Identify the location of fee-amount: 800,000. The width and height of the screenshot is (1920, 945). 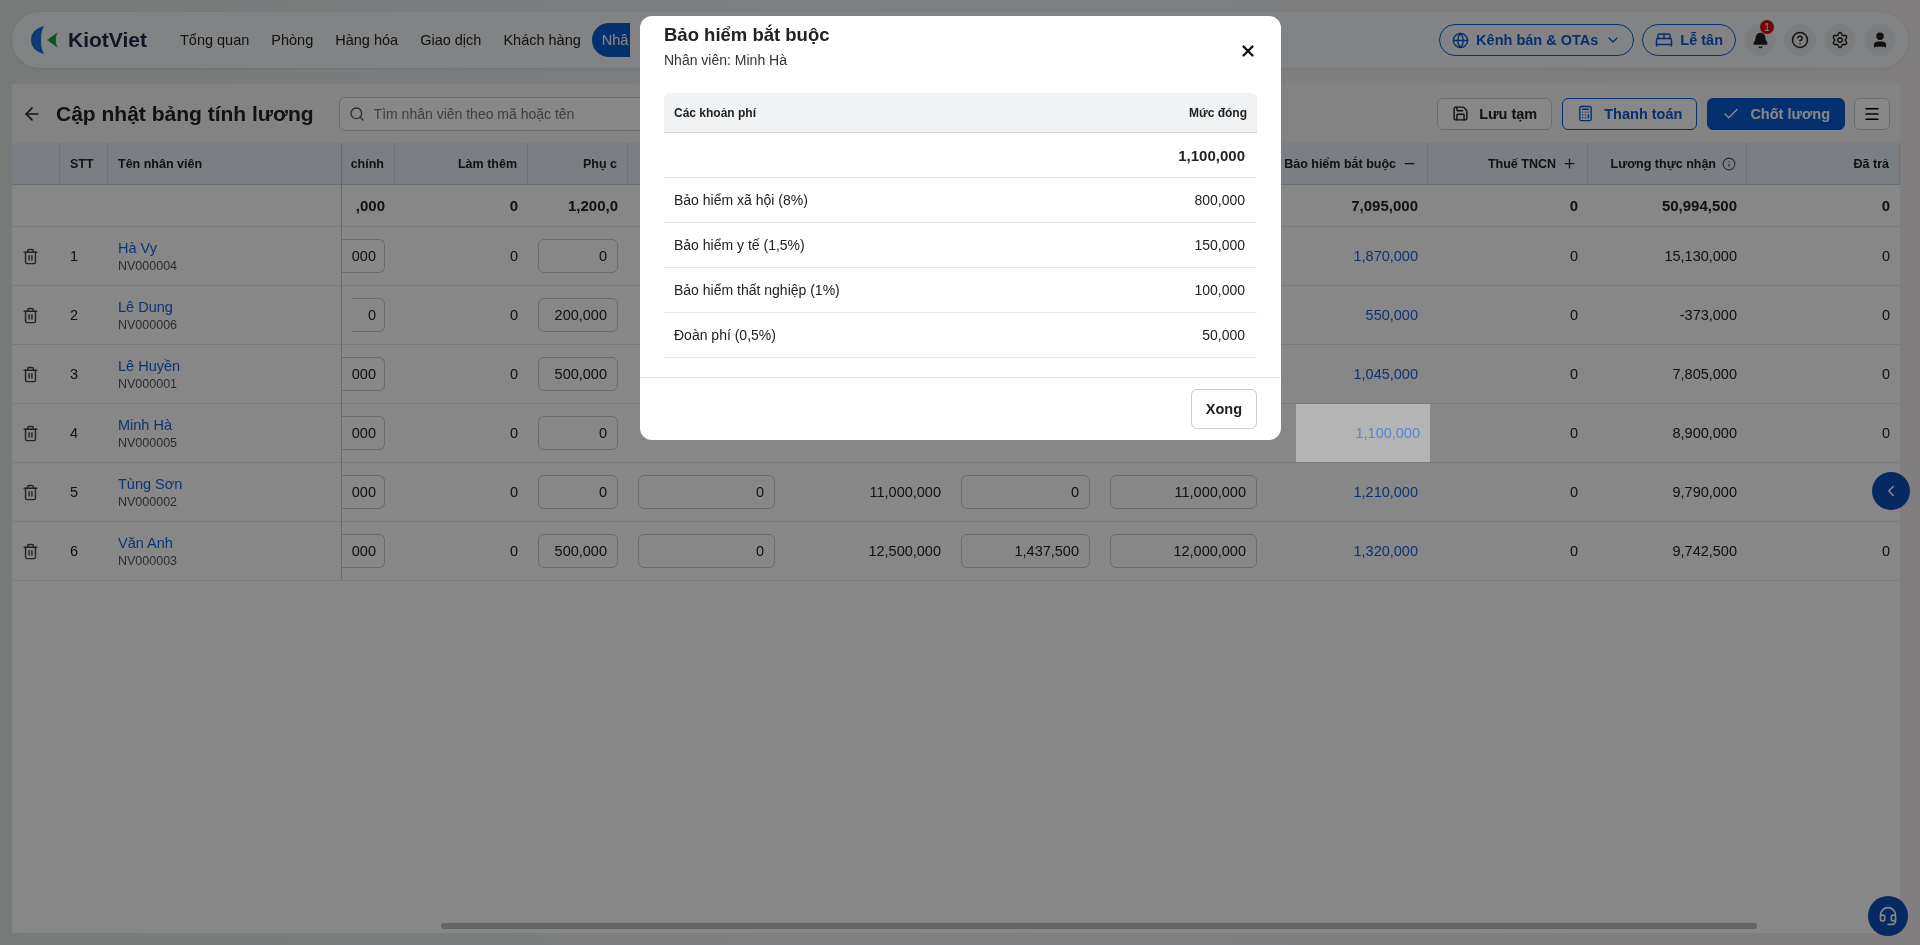
(1219, 200).